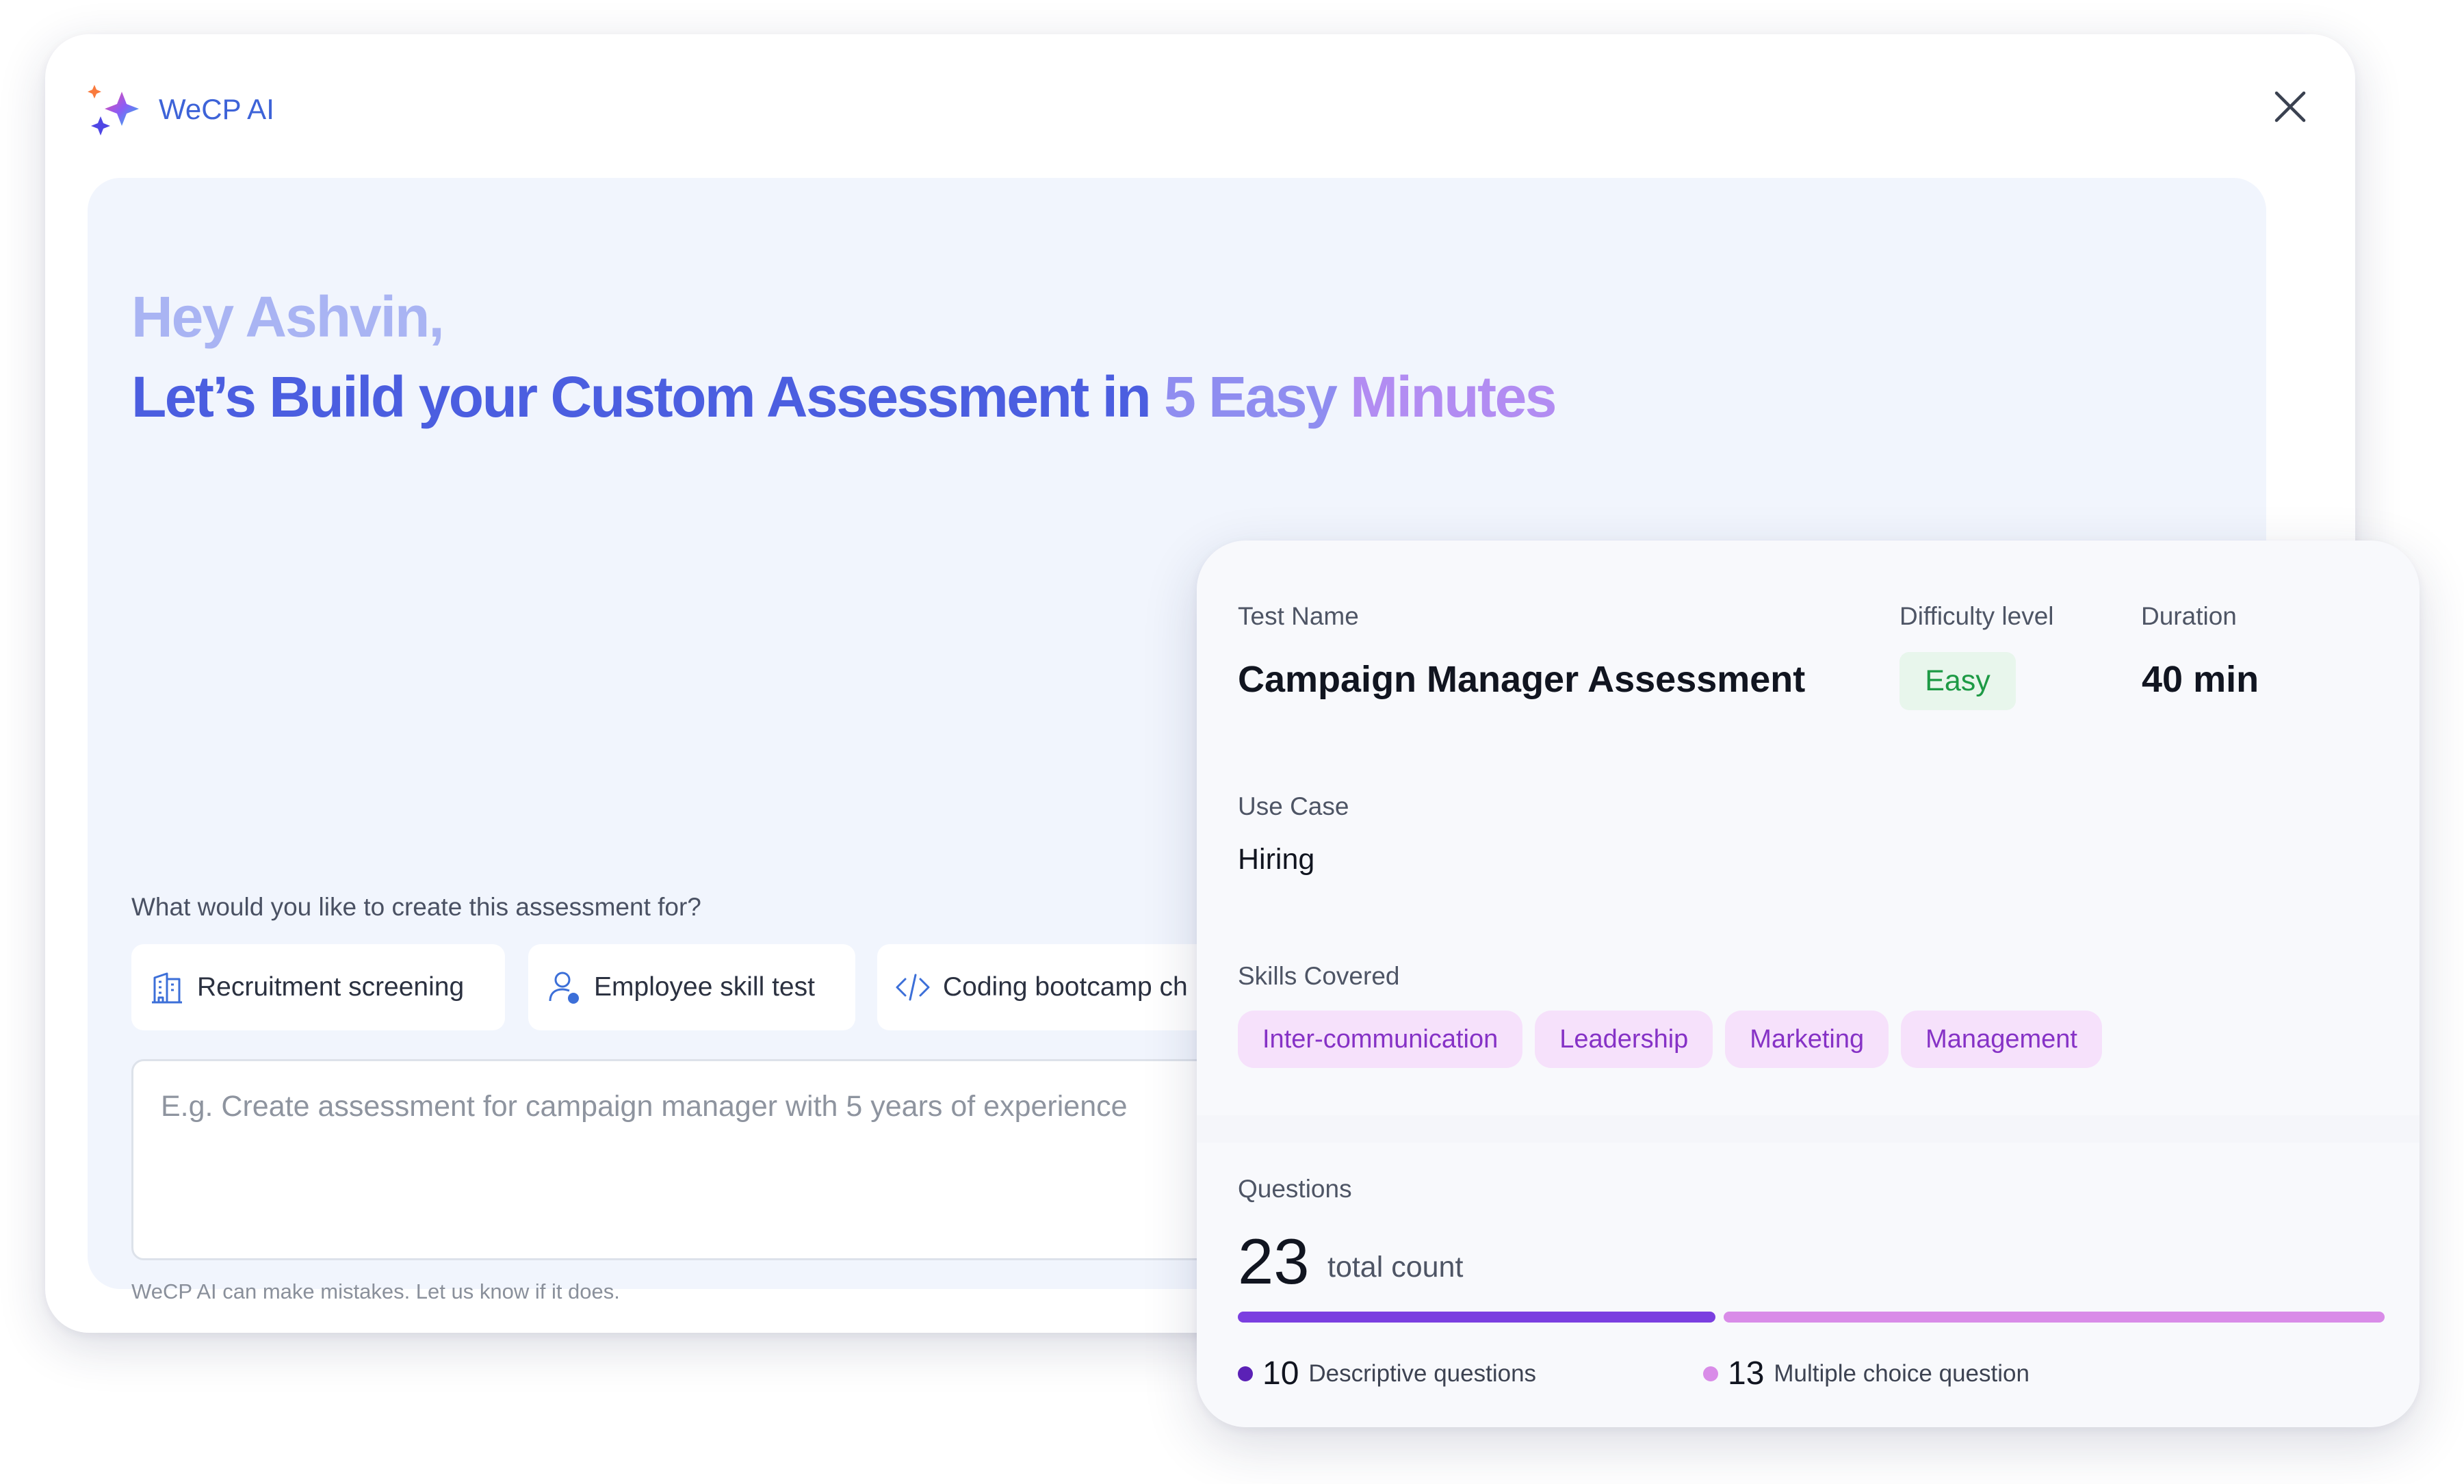 The image size is (2464, 1484). Describe the element at coordinates (747, 1159) in the screenshot. I see `assessment-prompt-field` at that location.